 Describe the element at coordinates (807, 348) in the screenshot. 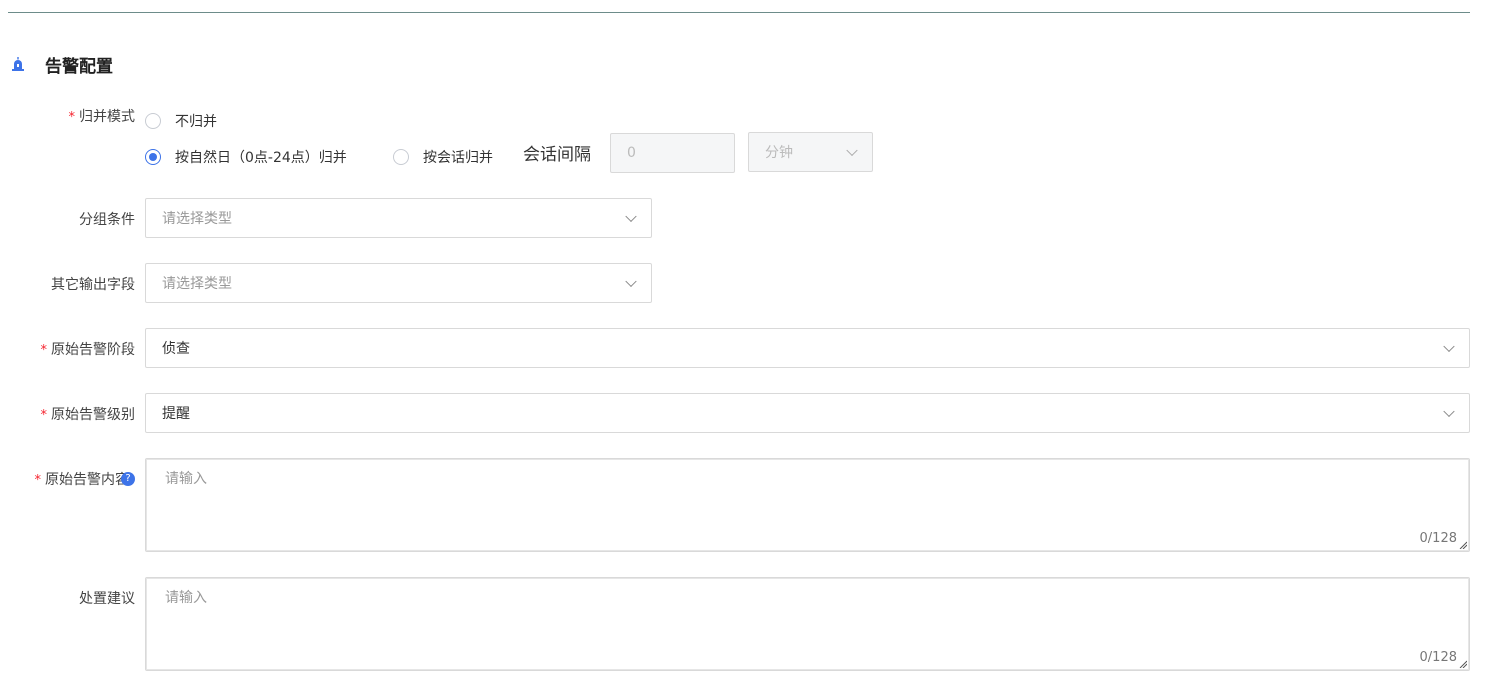

I see `alarm-stage-select: 侦查` at that location.